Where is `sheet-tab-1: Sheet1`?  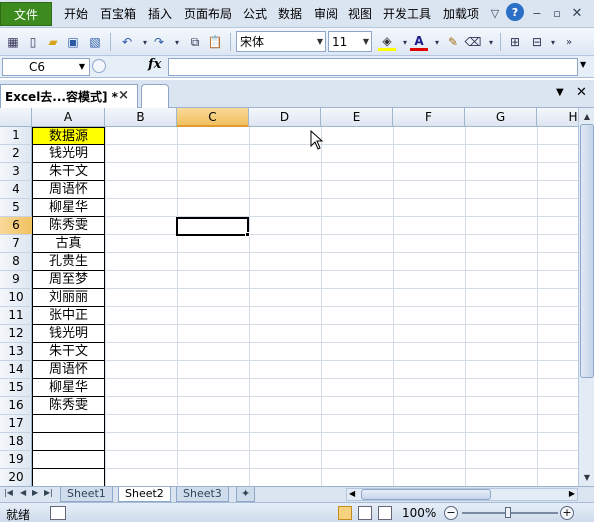 sheet-tab-1: Sheet1 is located at coordinates (86, 494).